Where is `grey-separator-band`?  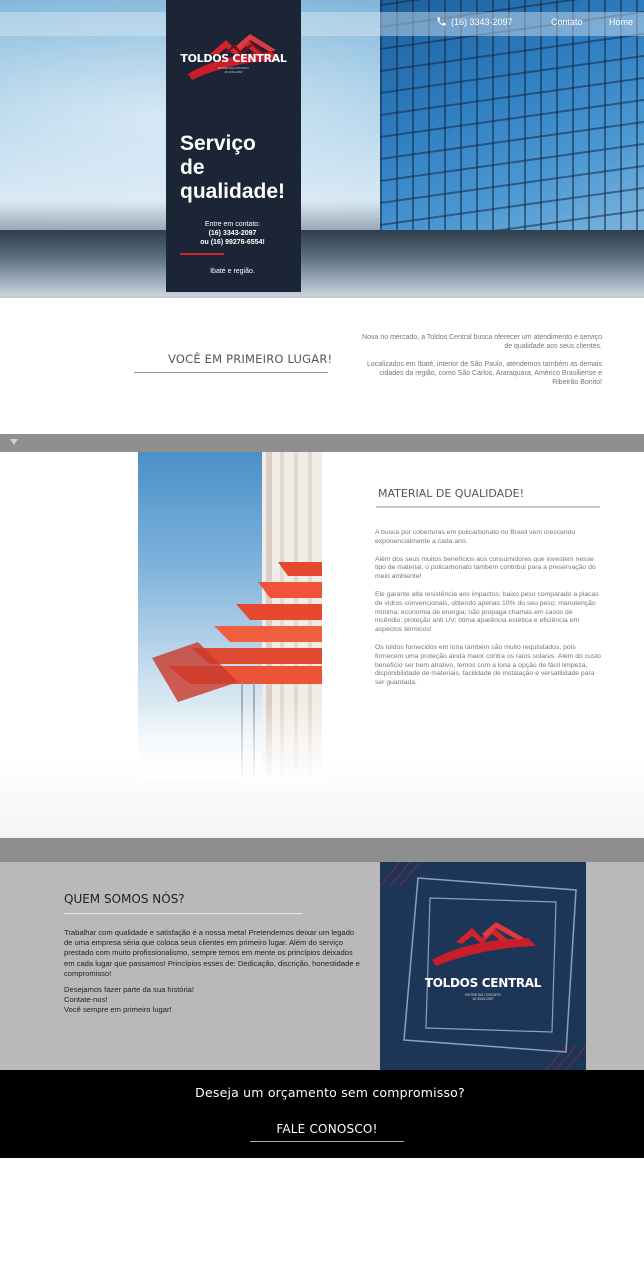 grey-separator-band is located at coordinates (322, 443).